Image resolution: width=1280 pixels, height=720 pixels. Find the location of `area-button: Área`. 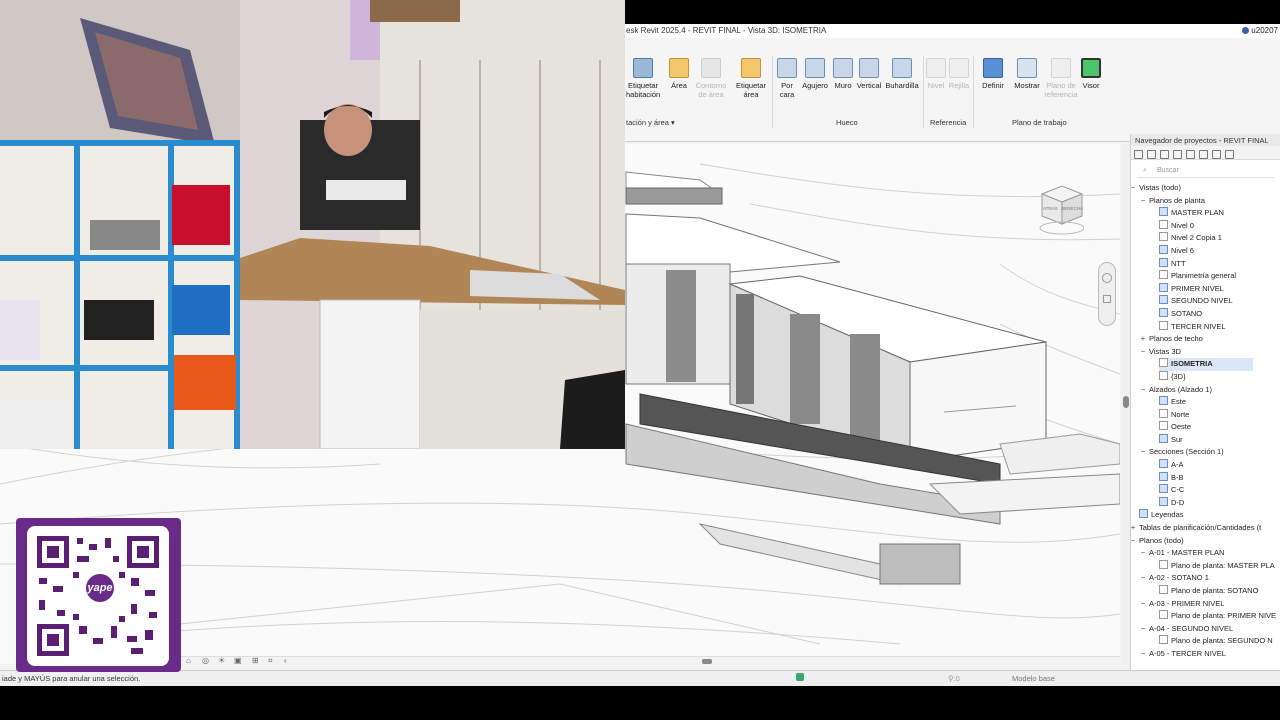

area-button: Área is located at coordinates (679, 74).